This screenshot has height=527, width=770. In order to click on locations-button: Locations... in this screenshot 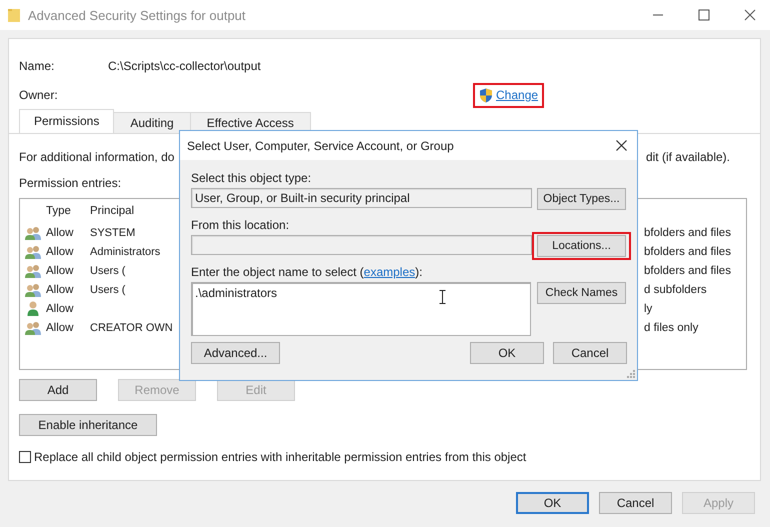, I will do `click(581, 246)`.